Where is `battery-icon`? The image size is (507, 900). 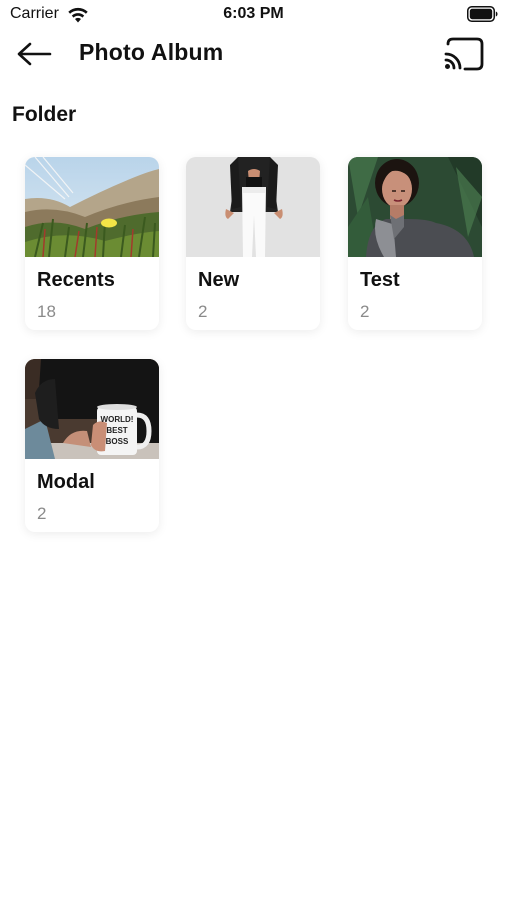
battery-icon is located at coordinates (482, 14).